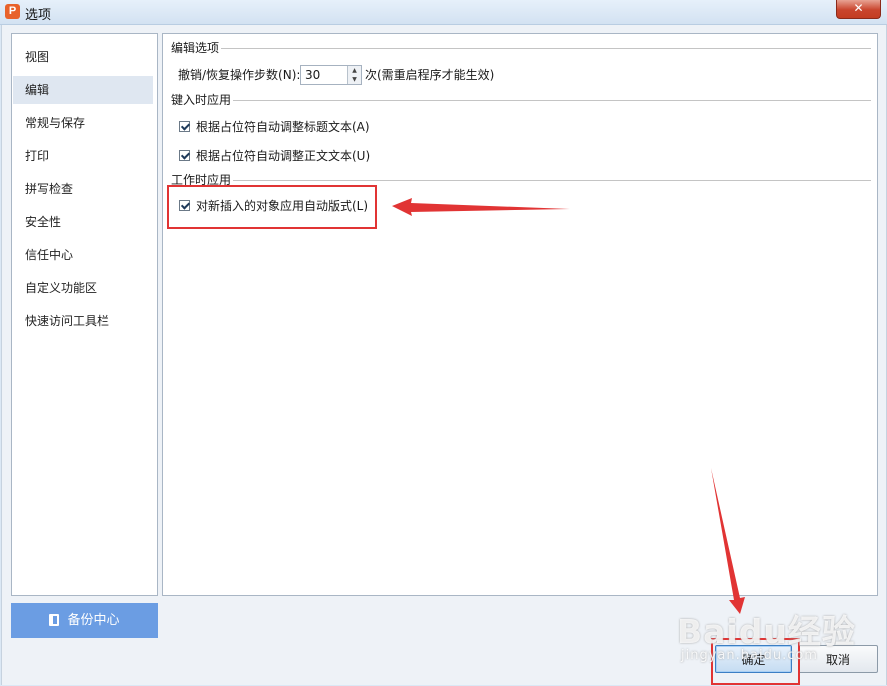  I want to click on sidebar-item-spell-check: 拼写检查, so click(83, 189).